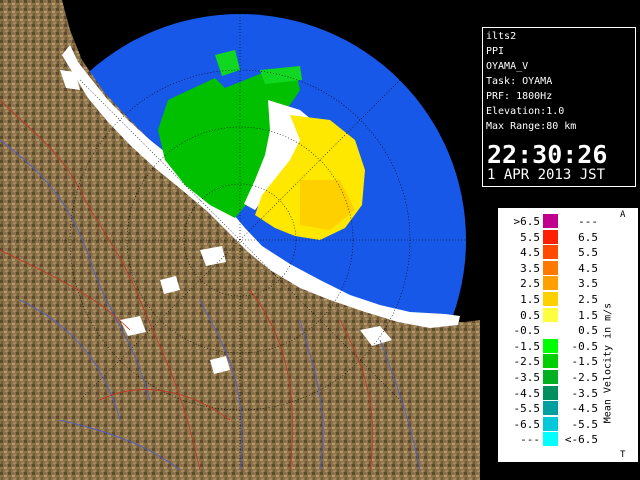 This screenshot has height=480, width=640. I want to click on legend-high-value: ---, so click(588, 221).